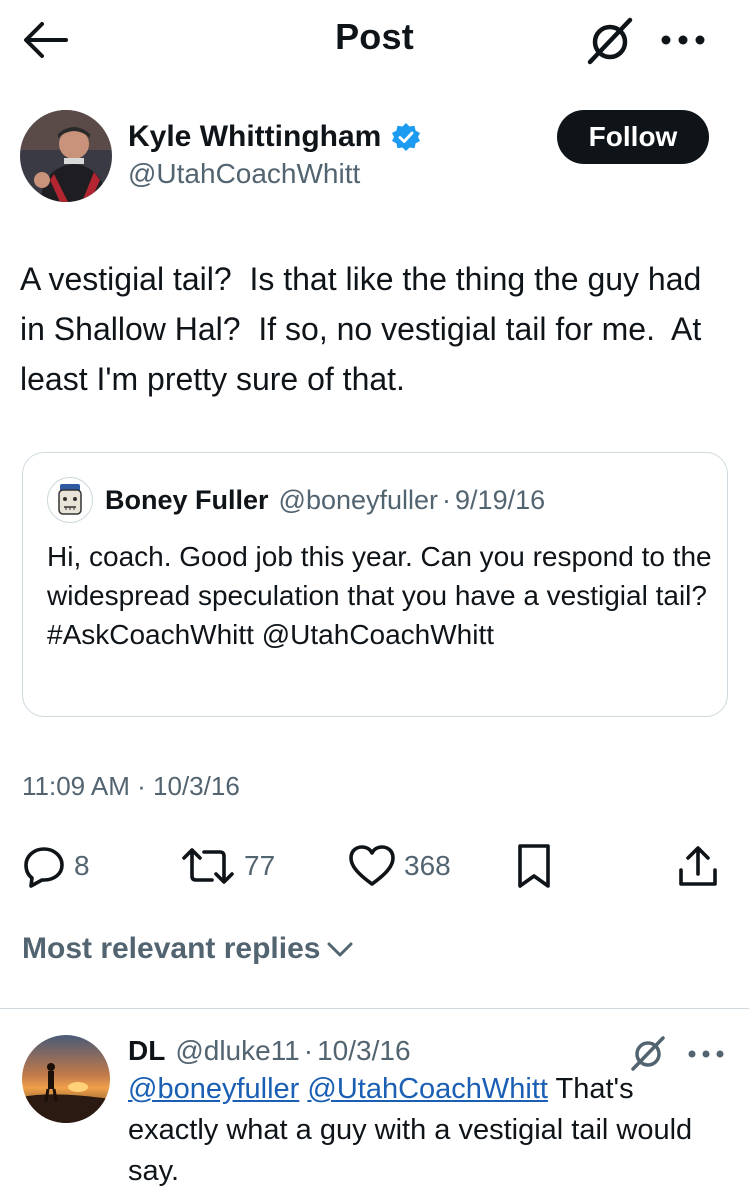 This screenshot has height=1199, width=749. I want to click on quoted-author-avatar, so click(70, 500).